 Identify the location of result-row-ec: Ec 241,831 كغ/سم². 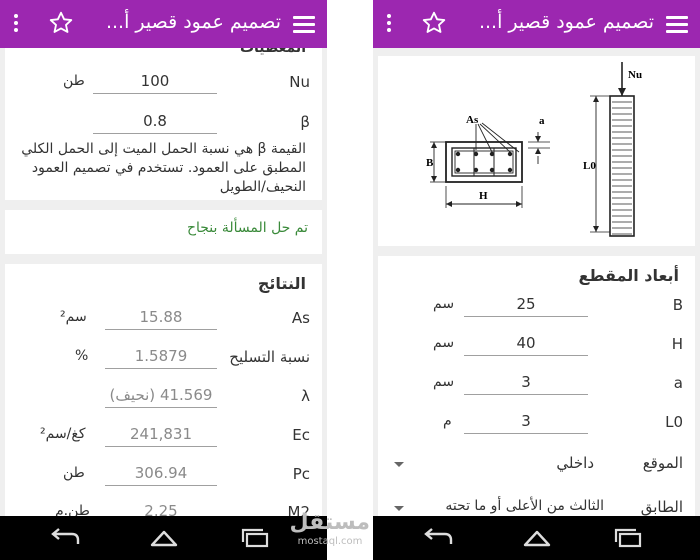
(163, 437).